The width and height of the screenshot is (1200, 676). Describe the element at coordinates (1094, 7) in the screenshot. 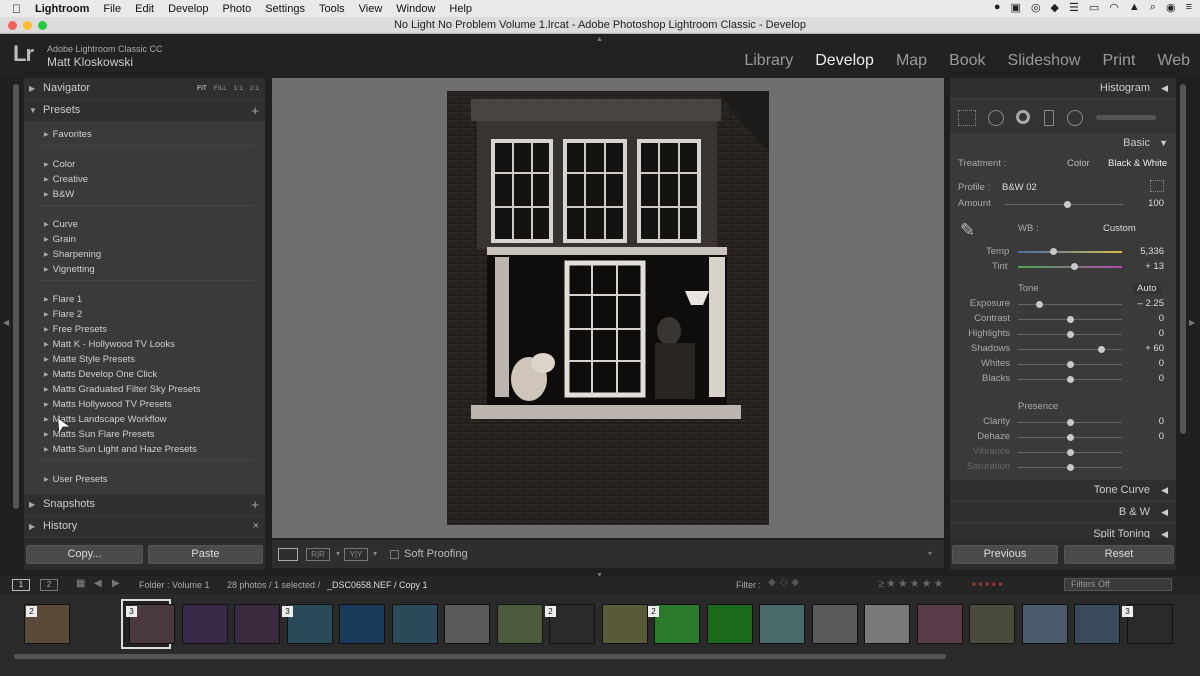

I see `window-icon: ▭` at that location.